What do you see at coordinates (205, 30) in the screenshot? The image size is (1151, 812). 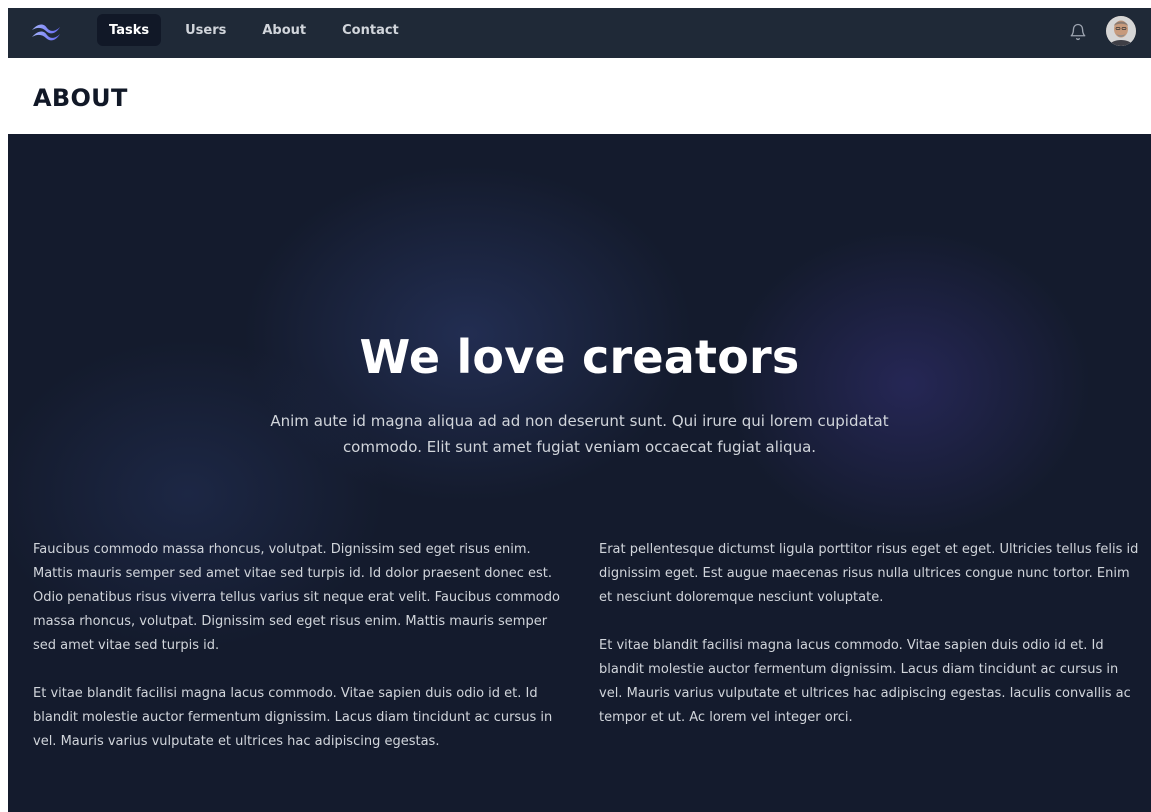 I see `nav-link-users: Users` at bounding box center [205, 30].